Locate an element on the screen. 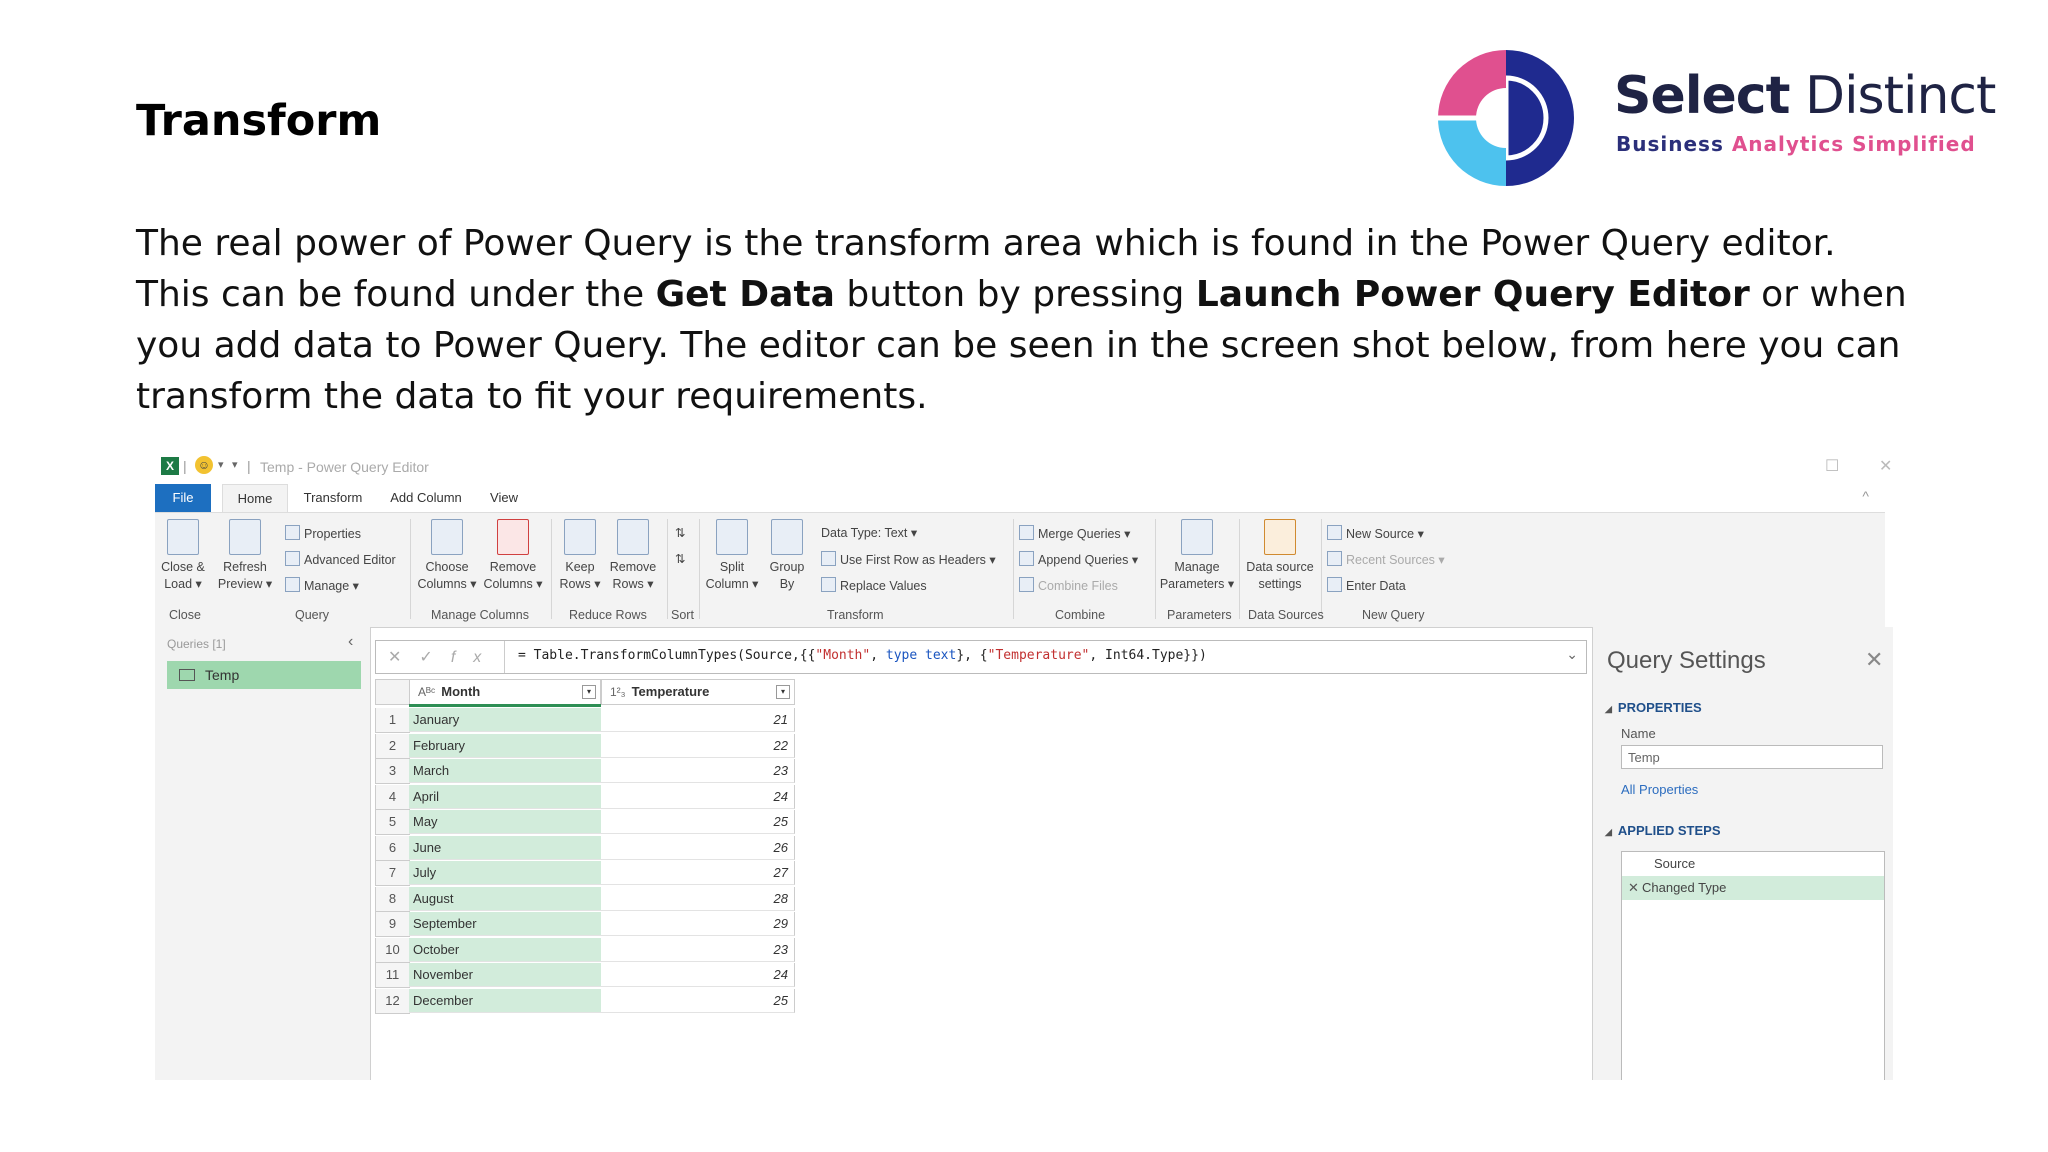 Image resolution: width=2048 pixels, height=1152 pixels. refresh-preview-button: Refresh Preview ▾ is located at coordinates (245, 556).